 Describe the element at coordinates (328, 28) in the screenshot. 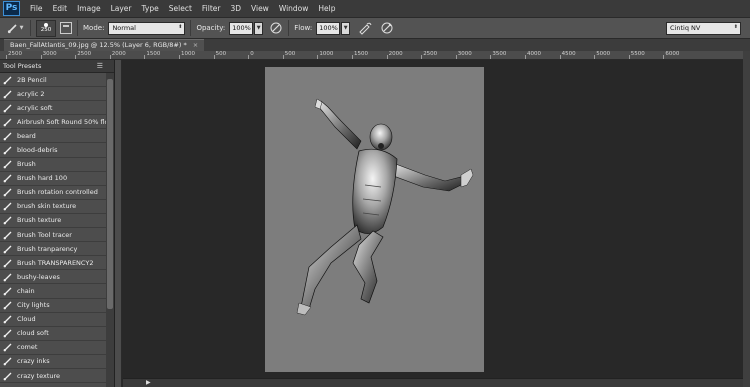

I see `flow-input: 100%` at that location.